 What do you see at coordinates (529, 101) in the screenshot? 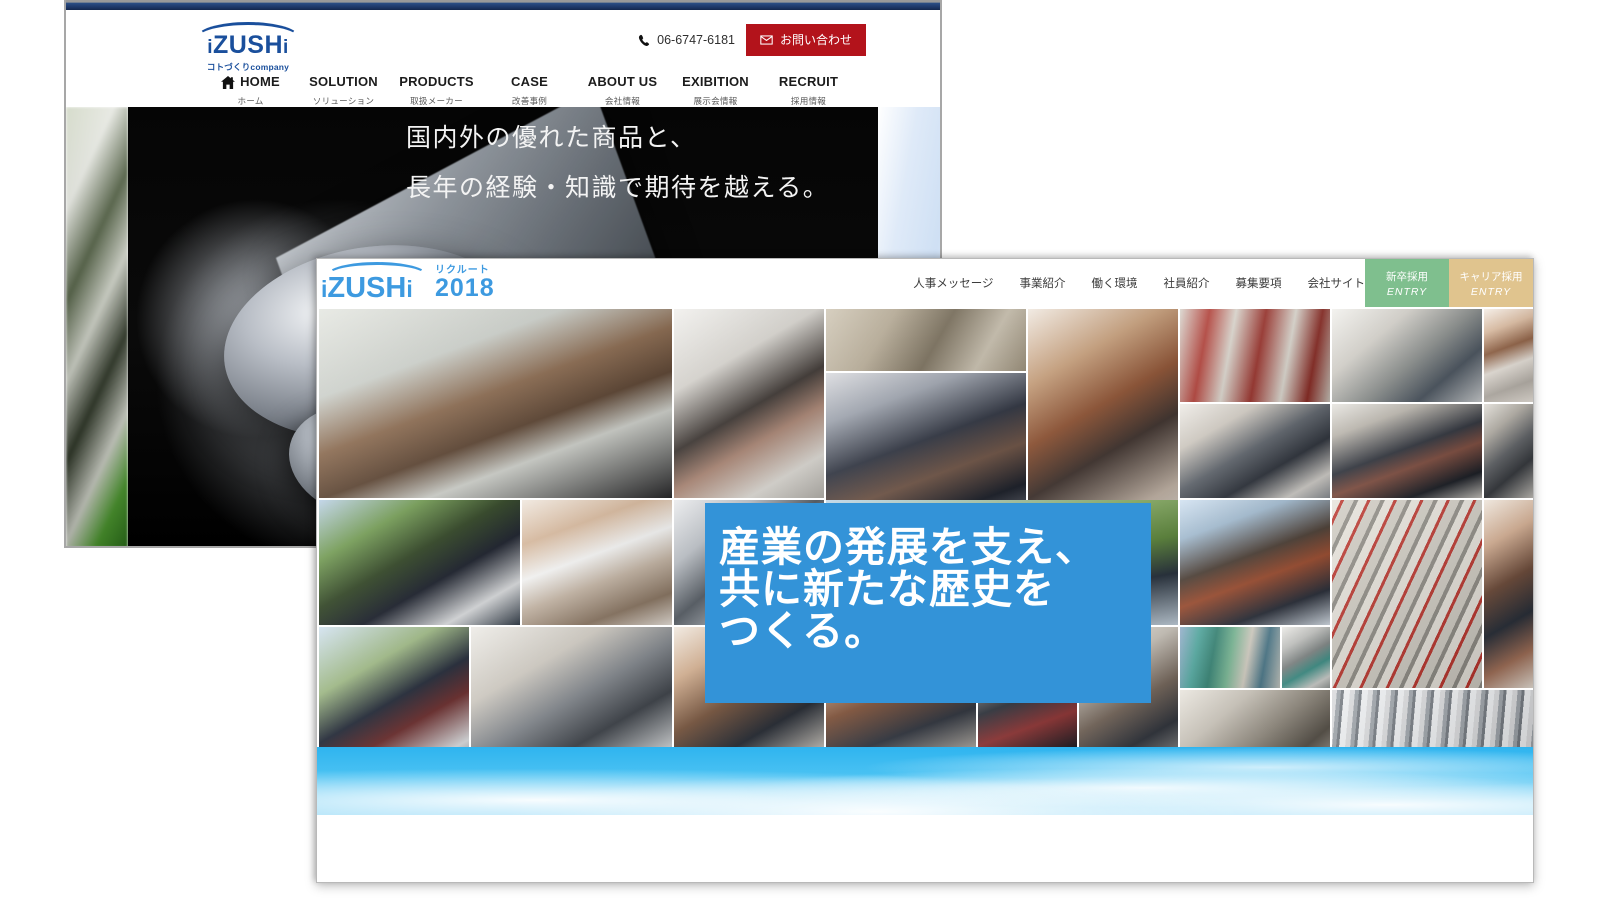
I see `nav-jp-label: 改善事例` at bounding box center [529, 101].